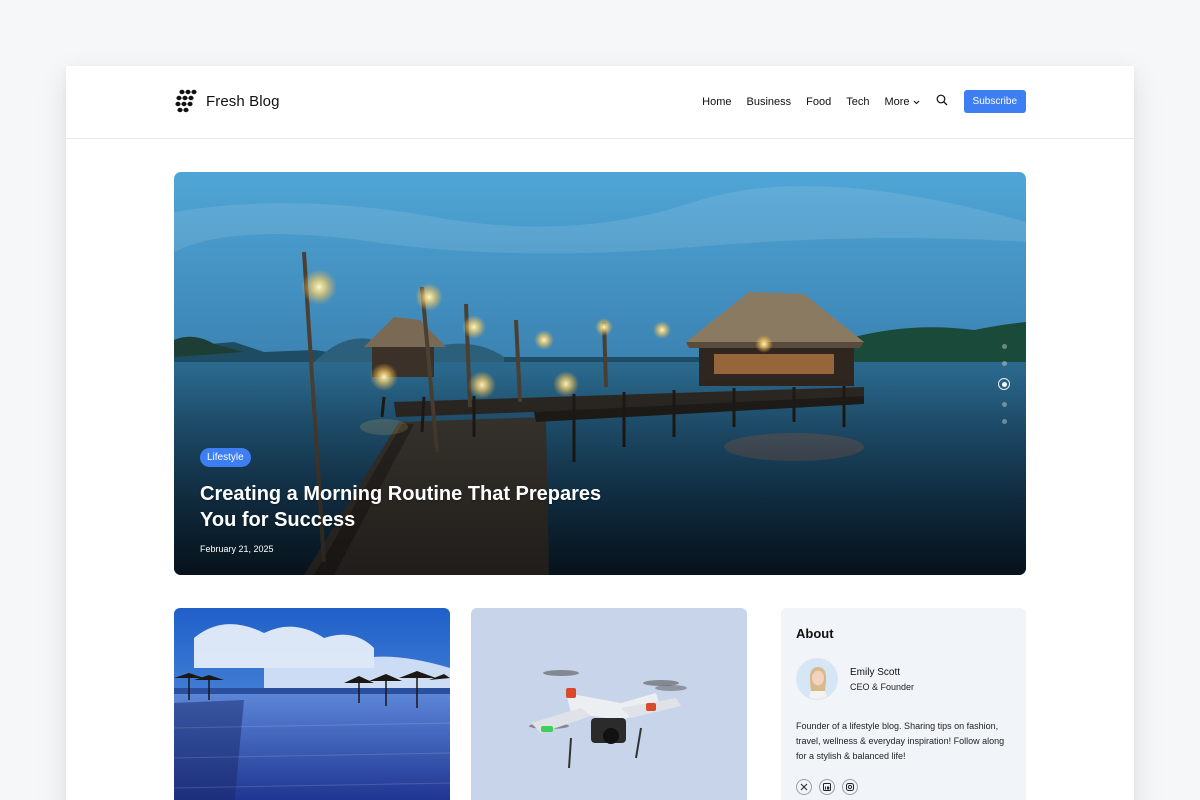  I want to click on author-role: CEO & Founder, so click(882, 686).